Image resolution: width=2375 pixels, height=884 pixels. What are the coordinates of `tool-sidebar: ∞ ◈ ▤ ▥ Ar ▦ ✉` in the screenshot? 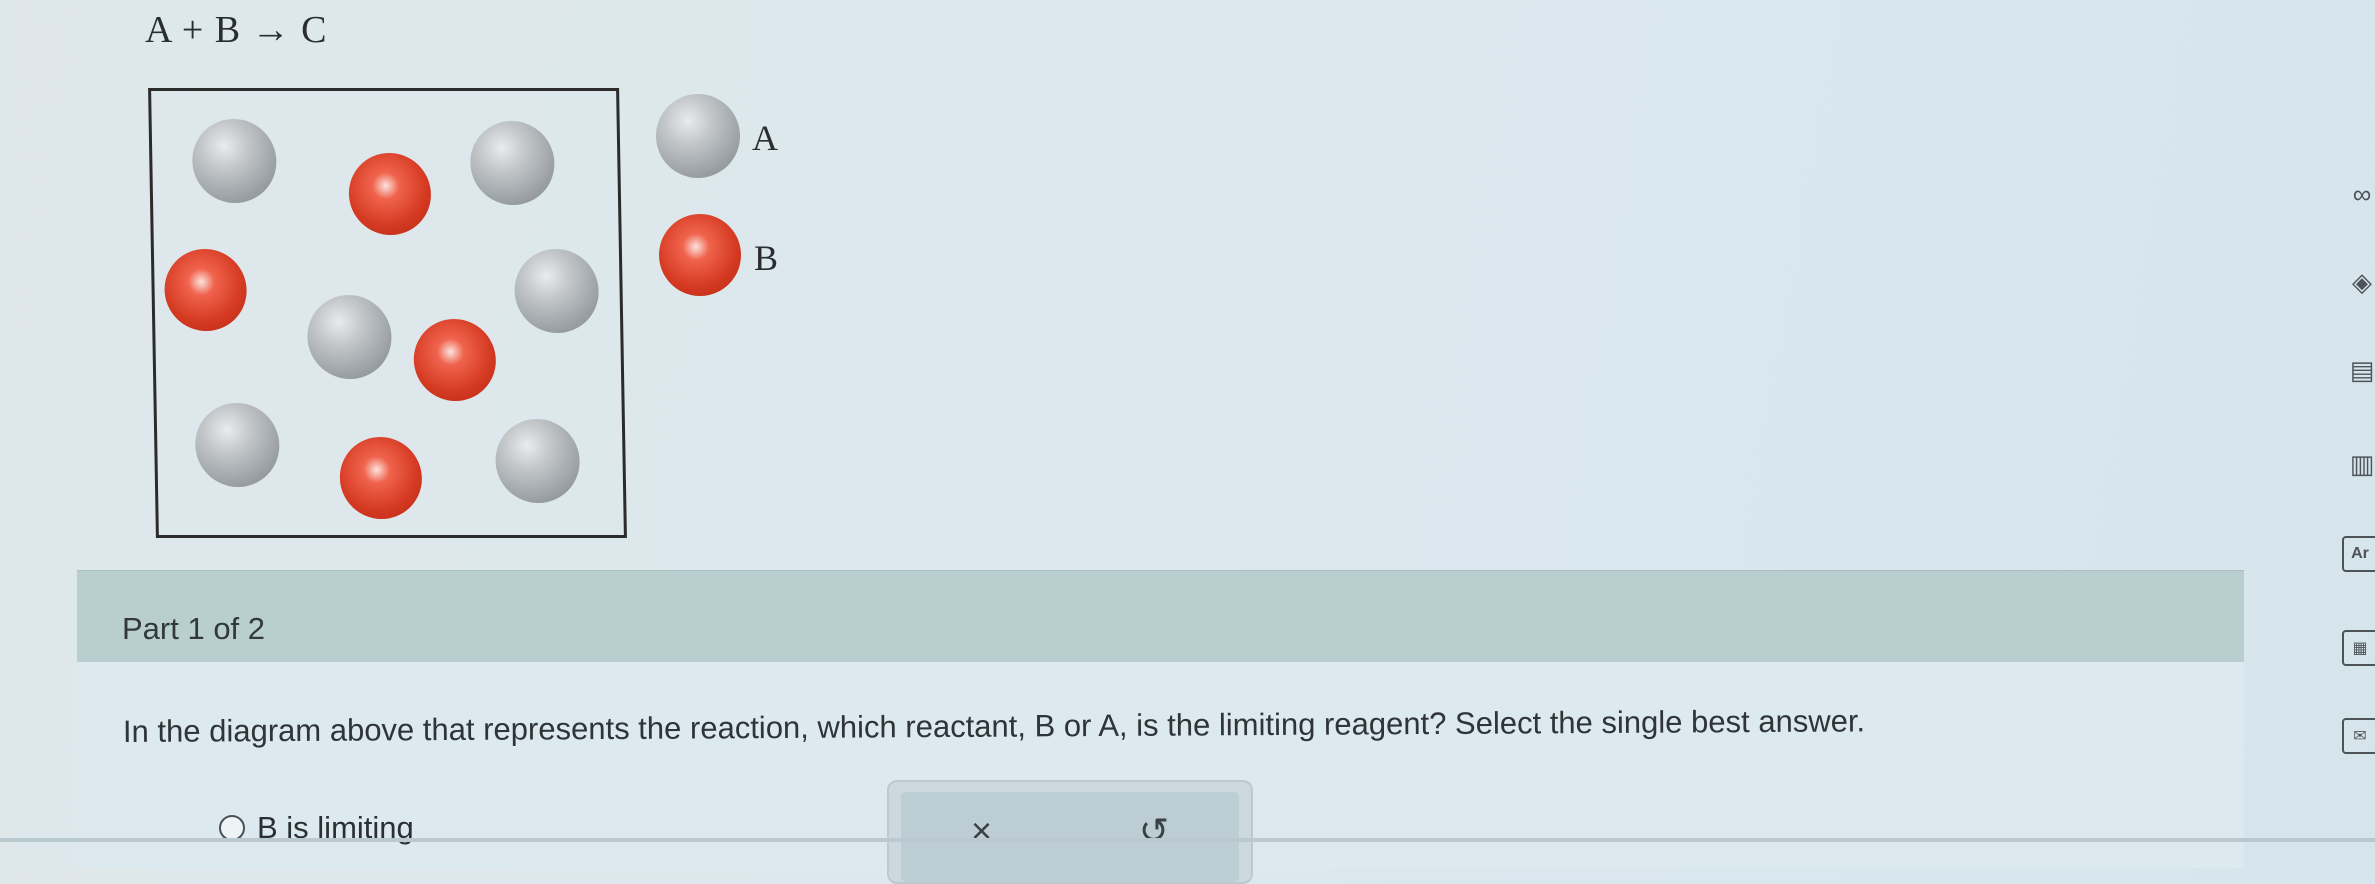 It's located at (2347, 460).